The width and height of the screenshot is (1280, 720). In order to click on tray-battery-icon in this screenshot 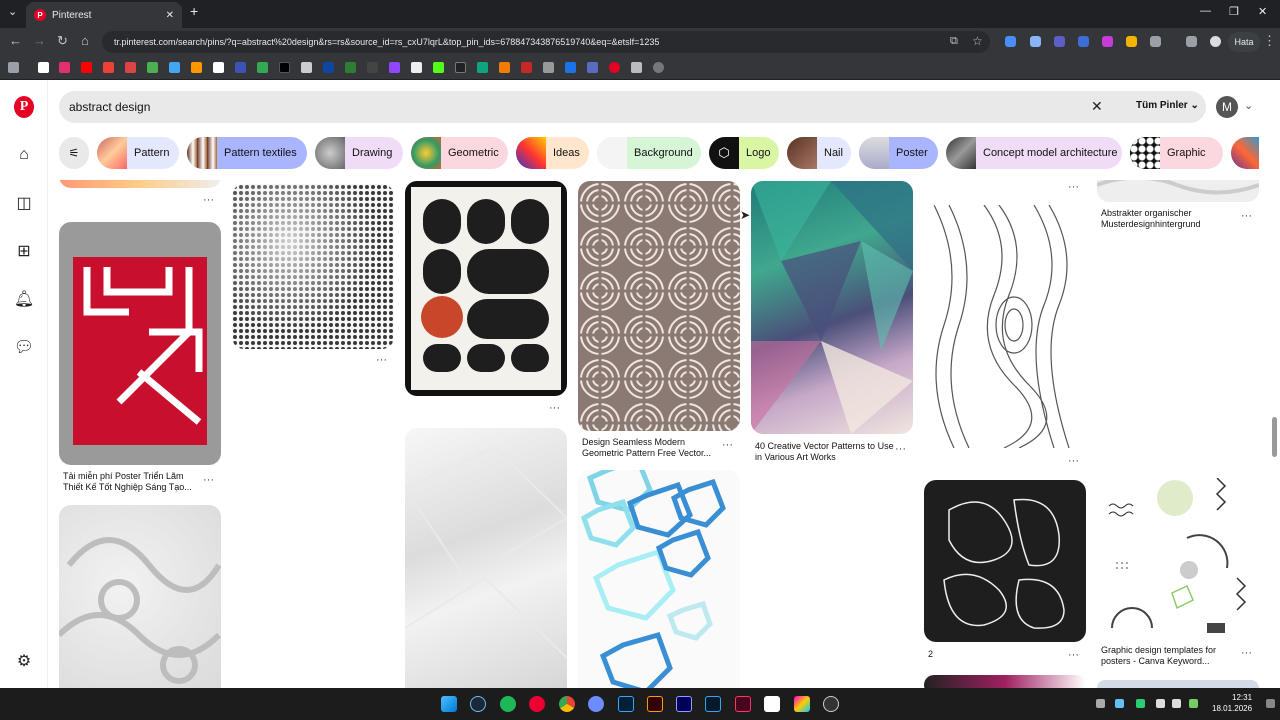, I will do `click(1193, 703)`.